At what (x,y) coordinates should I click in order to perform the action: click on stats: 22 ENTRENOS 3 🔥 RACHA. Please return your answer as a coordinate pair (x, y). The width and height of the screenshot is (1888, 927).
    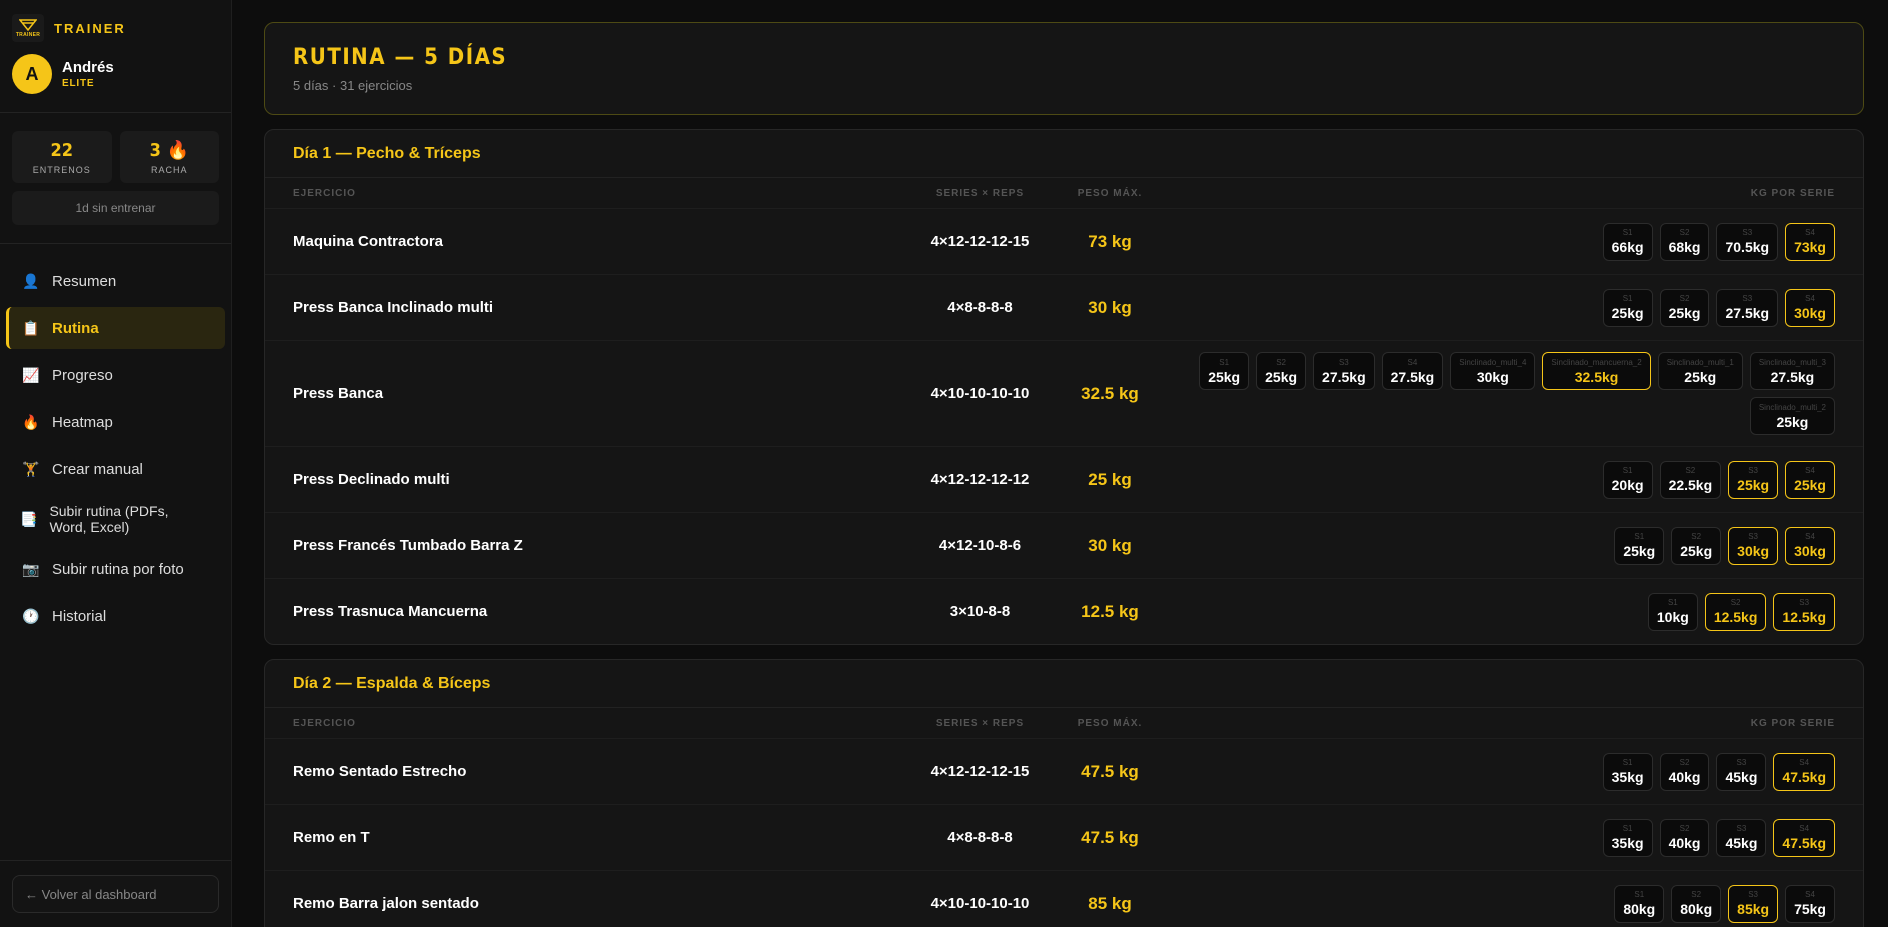
    Looking at the image, I should click on (115, 152).